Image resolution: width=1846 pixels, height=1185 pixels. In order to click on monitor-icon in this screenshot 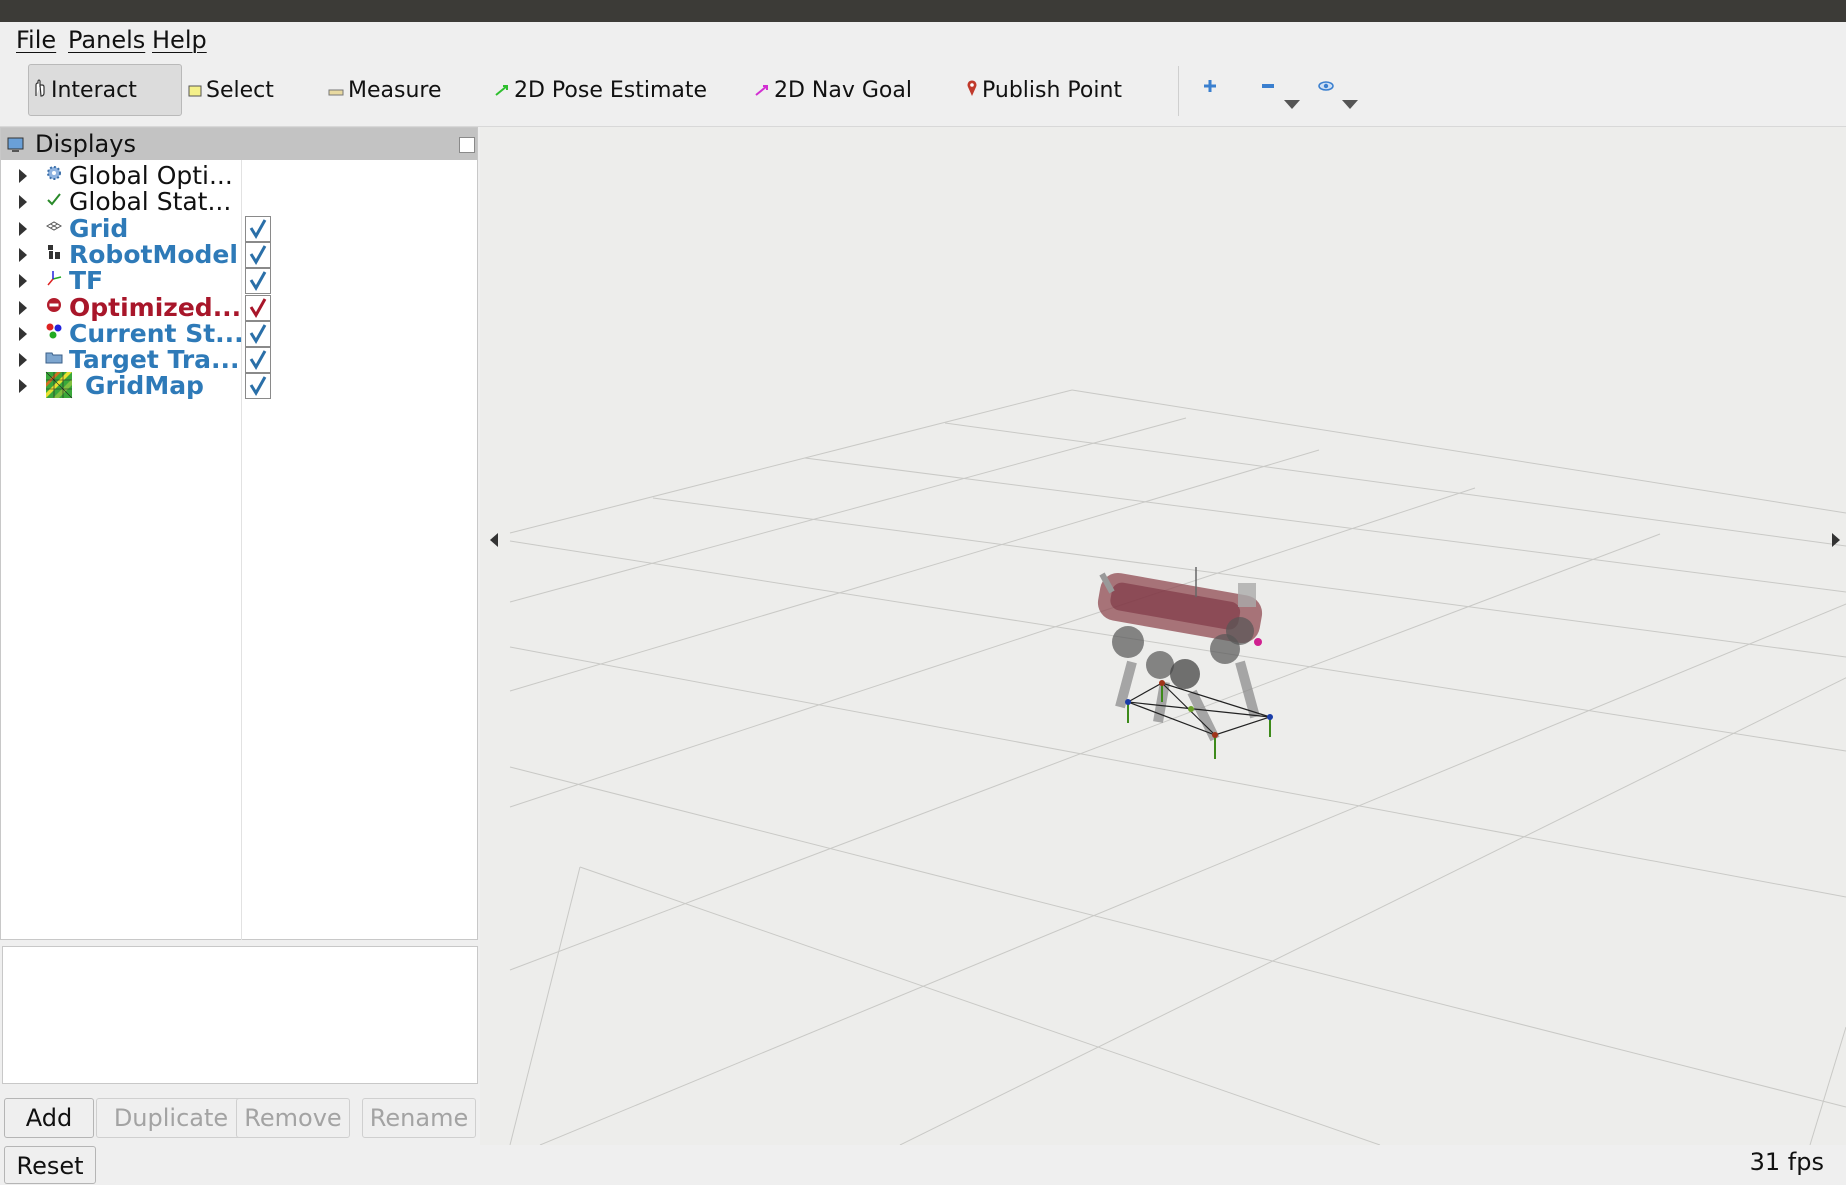, I will do `click(16, 147)`.